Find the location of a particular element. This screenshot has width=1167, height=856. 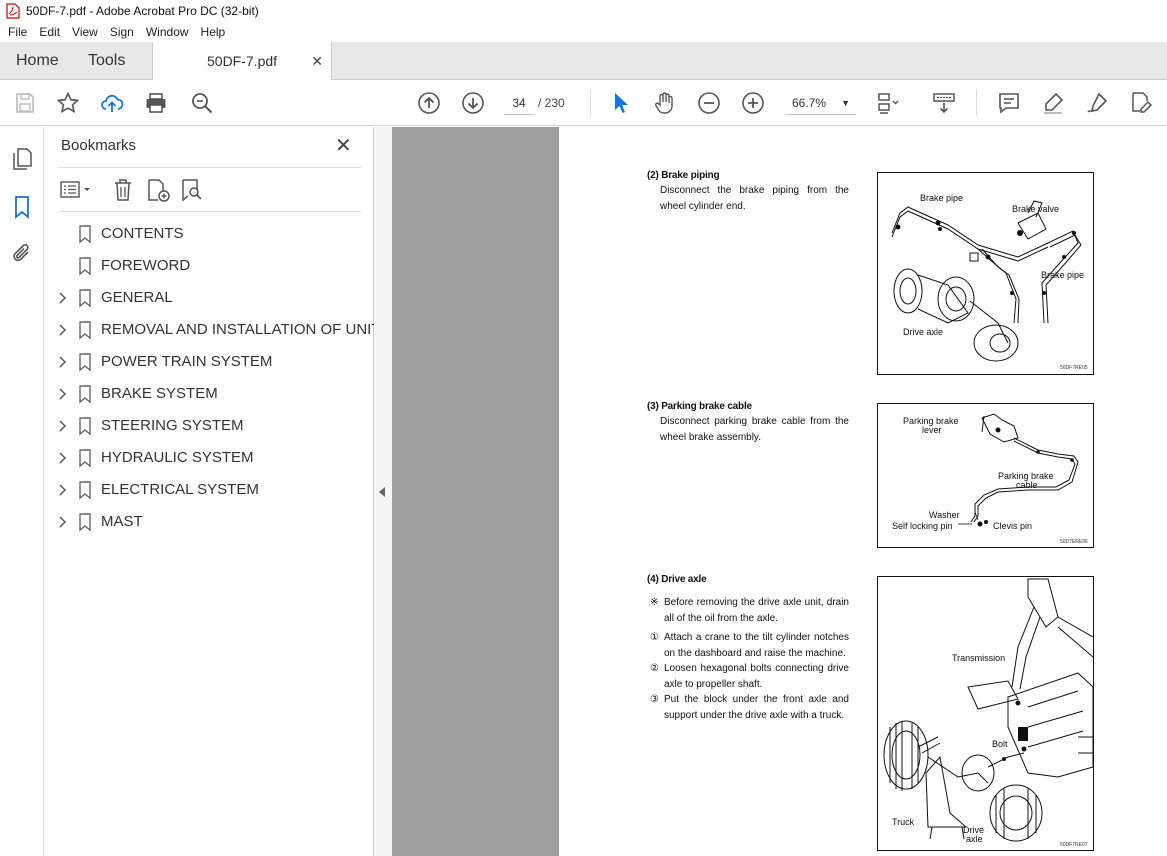

menu-bar: File Edit View Sign Window Help is located at coordinates (583, 32).